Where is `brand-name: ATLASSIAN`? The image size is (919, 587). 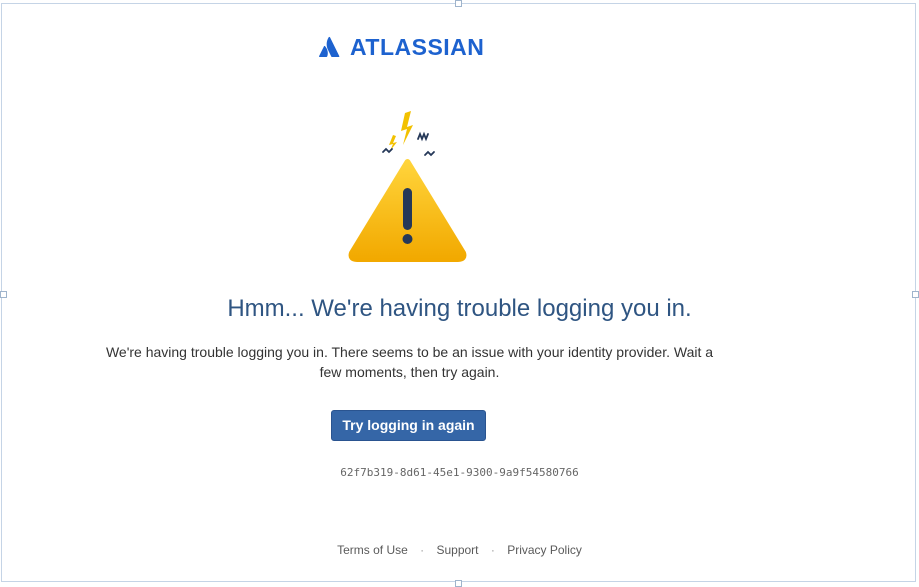
brand-name: ATLASSIAN is located at coordinates (417, 47).